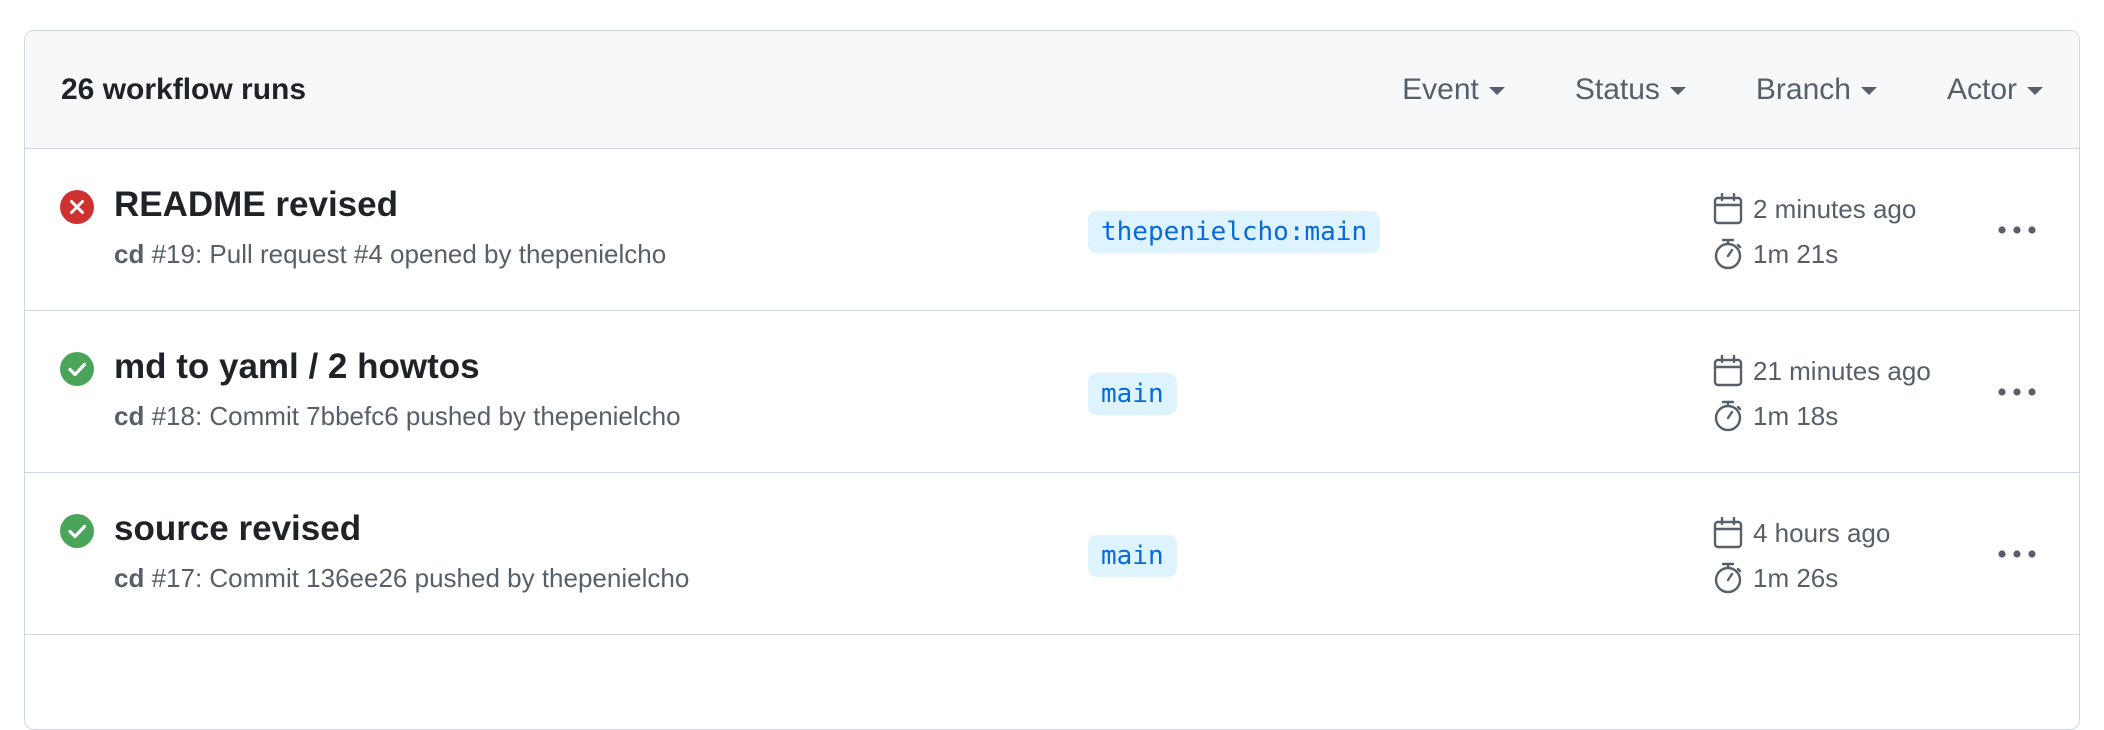 The image size is (2104, 730). I want to click on run-duration-value: 1m 26s, so click(1796, 577).